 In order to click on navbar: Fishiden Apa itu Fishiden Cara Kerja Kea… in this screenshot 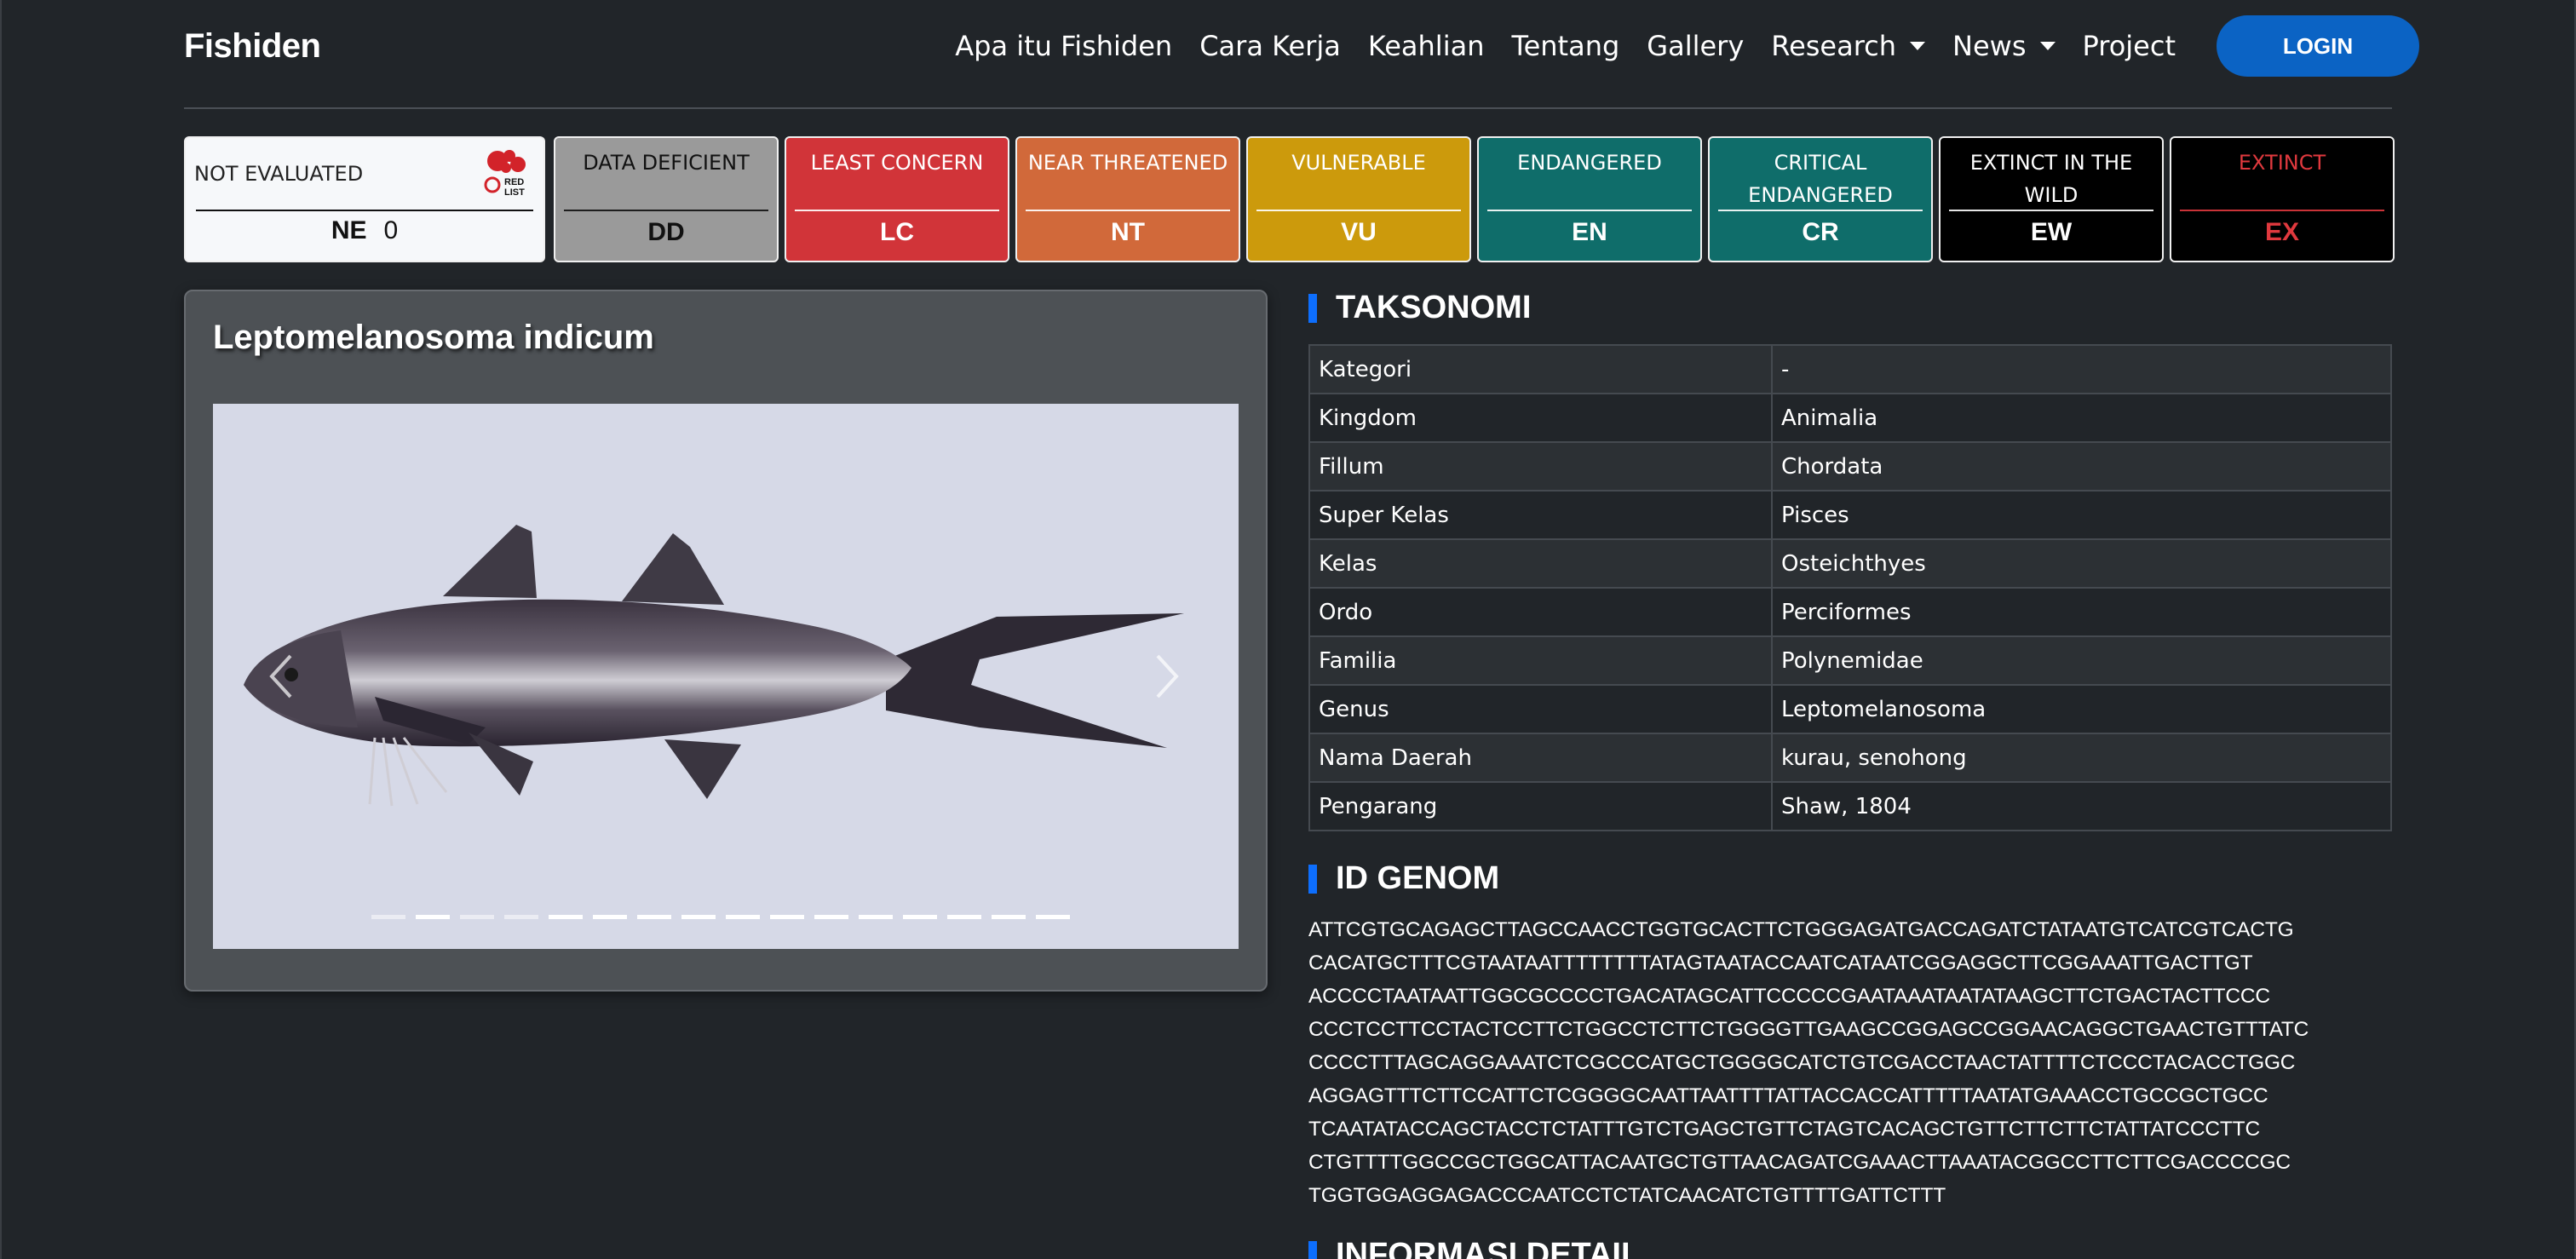, I will do `click(1302, 46)`.